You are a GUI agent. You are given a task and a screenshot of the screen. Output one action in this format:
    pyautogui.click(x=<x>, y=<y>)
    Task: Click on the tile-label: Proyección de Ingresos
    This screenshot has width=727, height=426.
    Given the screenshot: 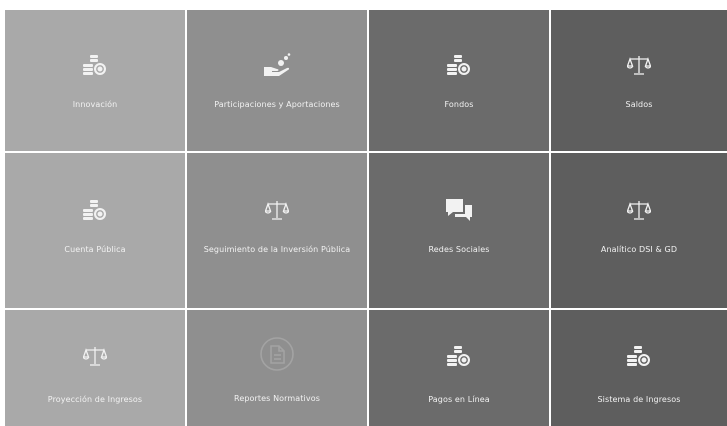 What is the action you would take?
    pyautogui.click(x=95, y=399)
    